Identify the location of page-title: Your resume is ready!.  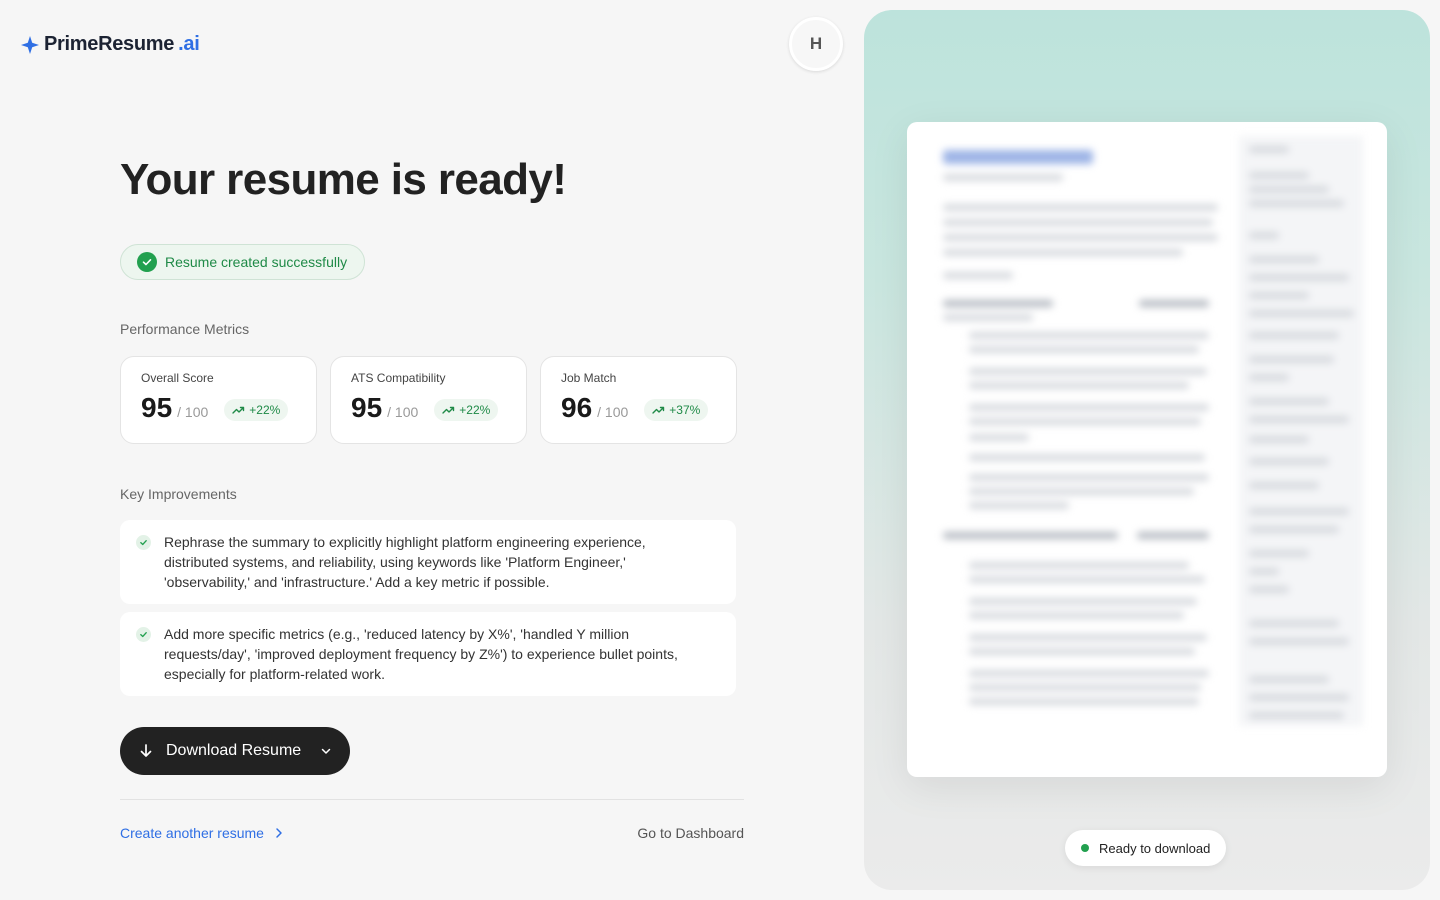
(343, 179).